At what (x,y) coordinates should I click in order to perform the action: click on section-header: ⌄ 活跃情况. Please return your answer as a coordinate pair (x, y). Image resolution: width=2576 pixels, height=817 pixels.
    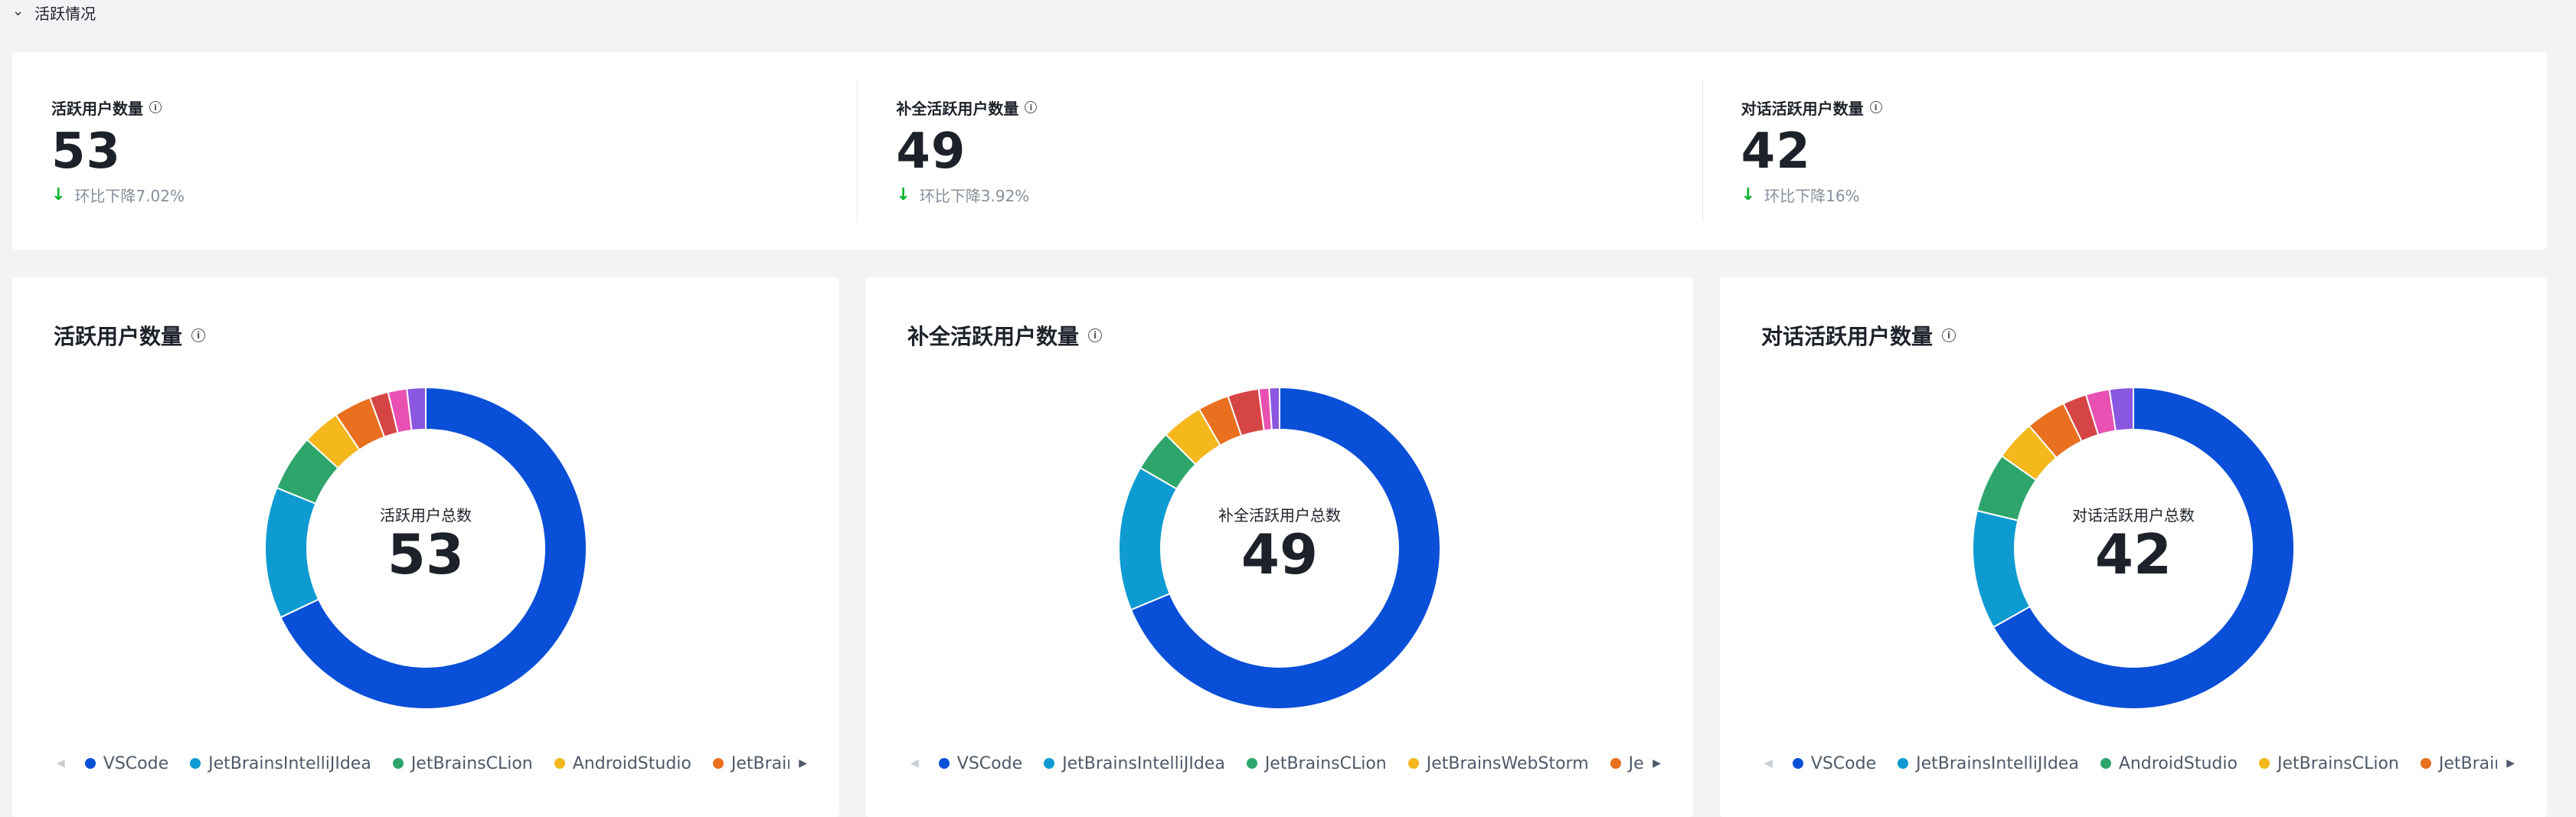
    Looking at the image, I should click on (54, 13).